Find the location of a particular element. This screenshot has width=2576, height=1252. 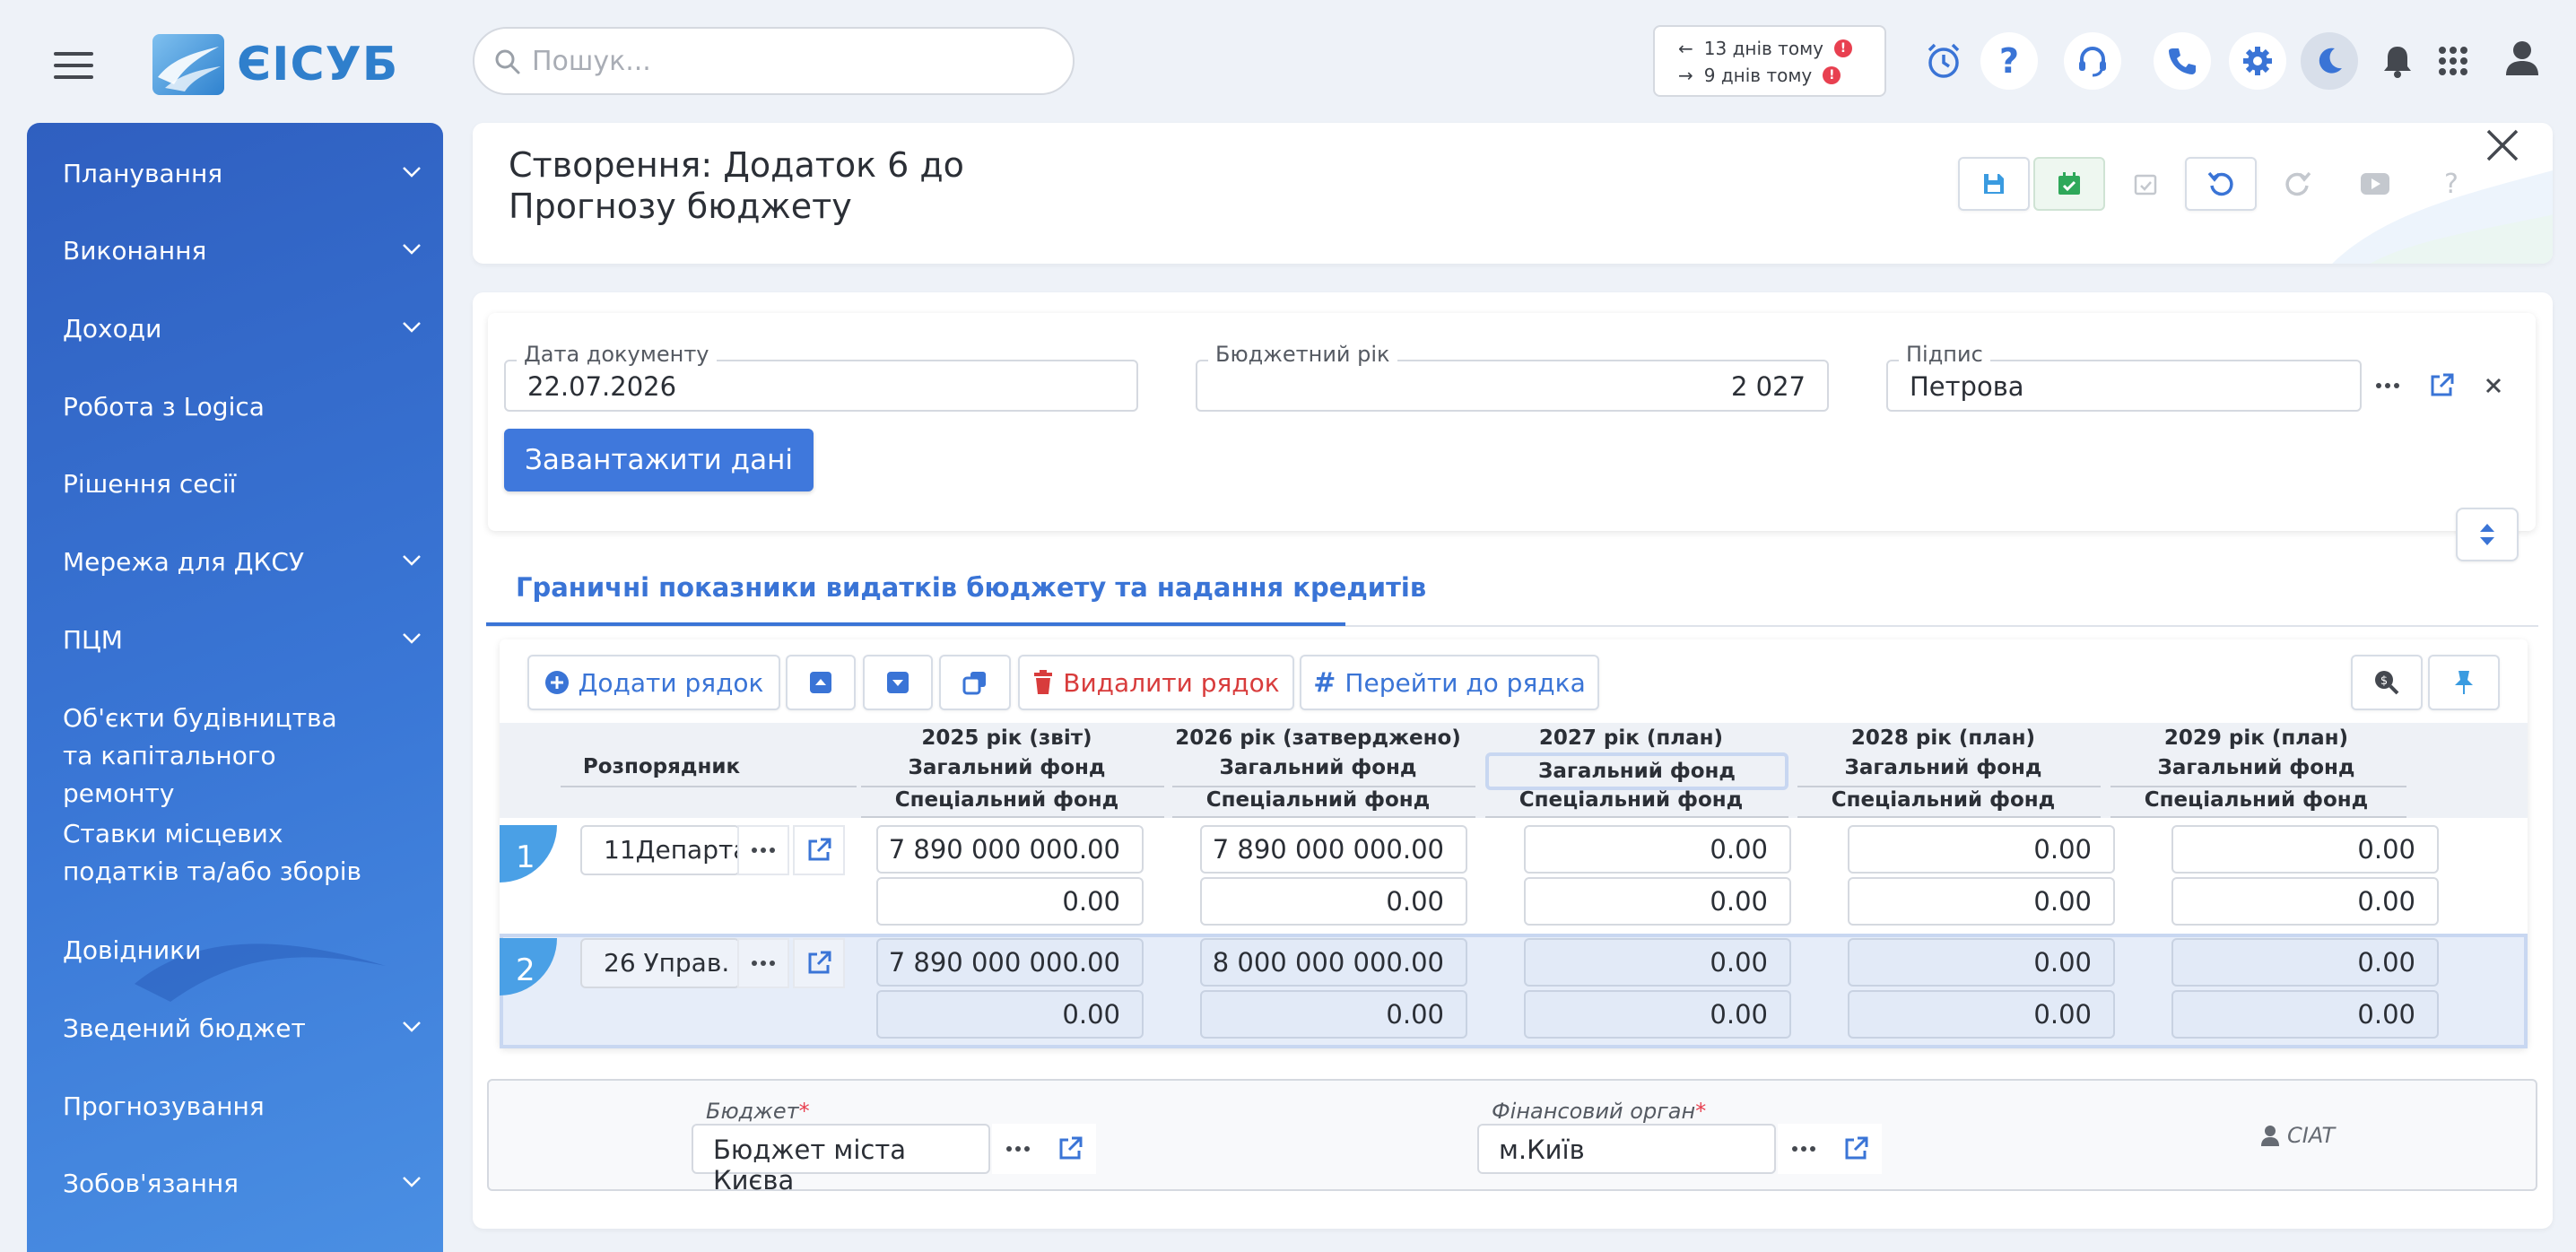

column-header-2026-special: Спеціальний фонд is located at coordinates (1318, 800).